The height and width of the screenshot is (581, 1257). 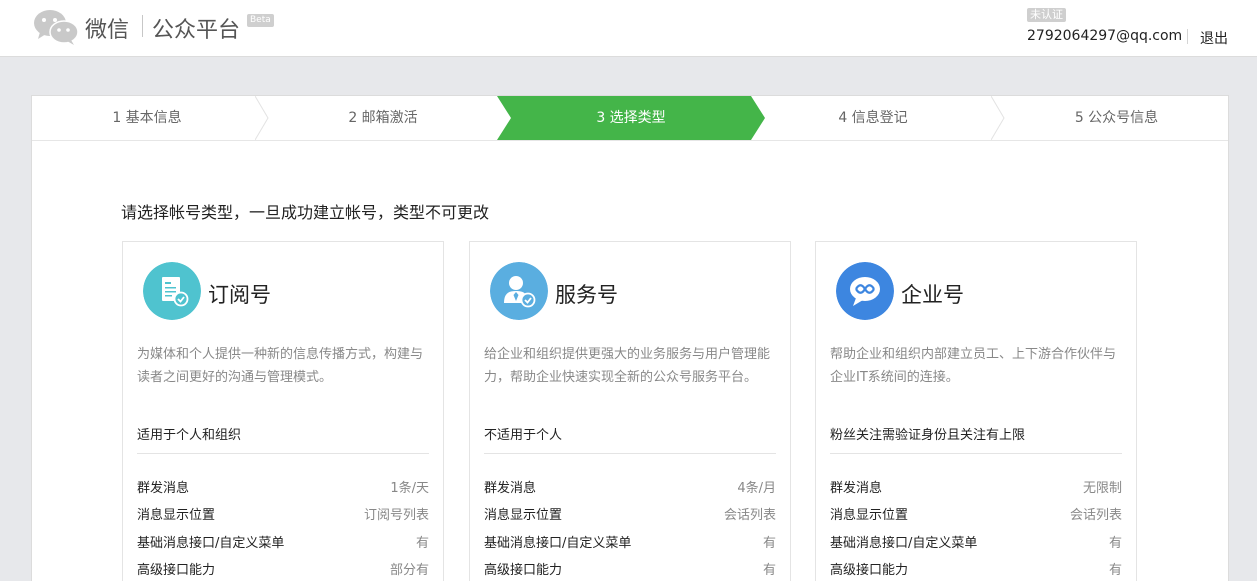 What do you see at coordinates (283, 514) in the screenshot?
I see `feature-row: 消息显示位置 订阅号列表` at bounding box center [283, 514].